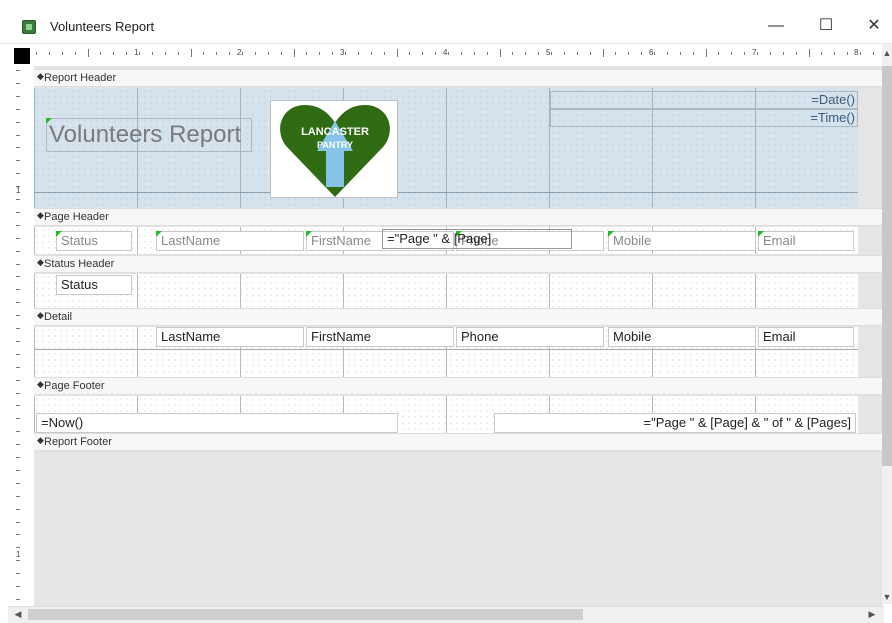  Describe the element at coordinates (826, 26) in the screenshot. I see `maximize-button: ☐` at that location.